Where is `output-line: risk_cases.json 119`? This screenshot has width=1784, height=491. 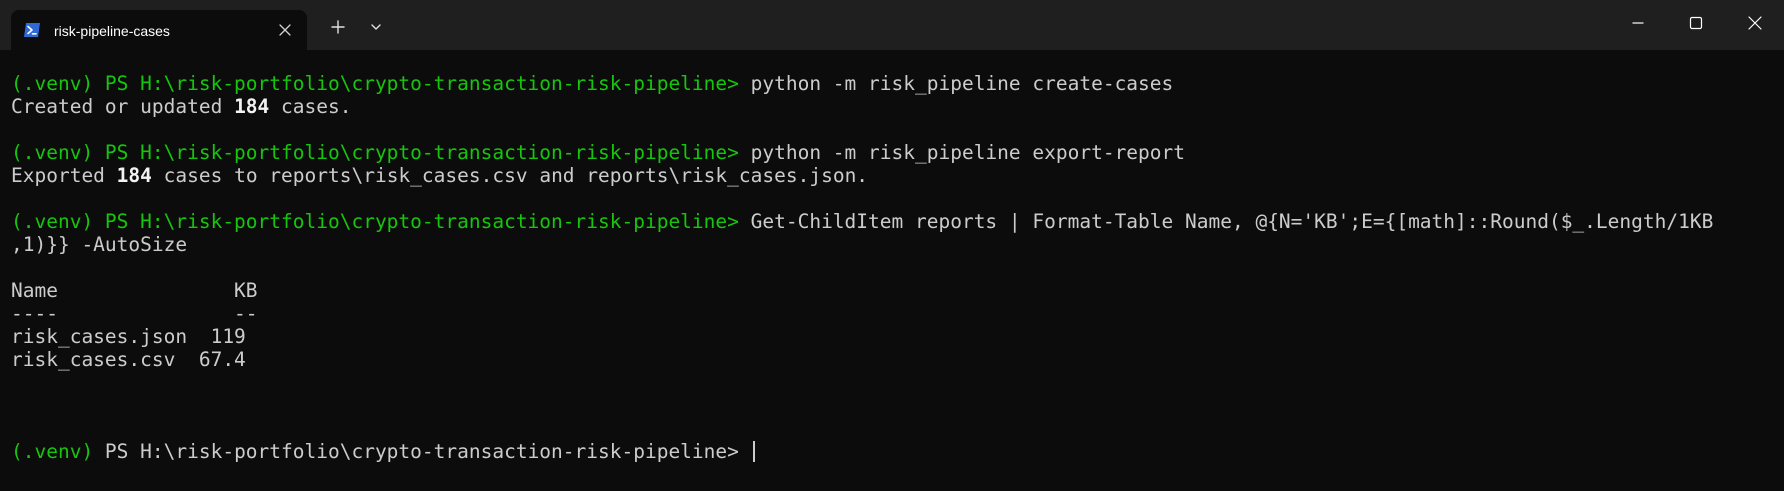 output-line: risk_cases.json 119 is located at coordinates (891, 336).